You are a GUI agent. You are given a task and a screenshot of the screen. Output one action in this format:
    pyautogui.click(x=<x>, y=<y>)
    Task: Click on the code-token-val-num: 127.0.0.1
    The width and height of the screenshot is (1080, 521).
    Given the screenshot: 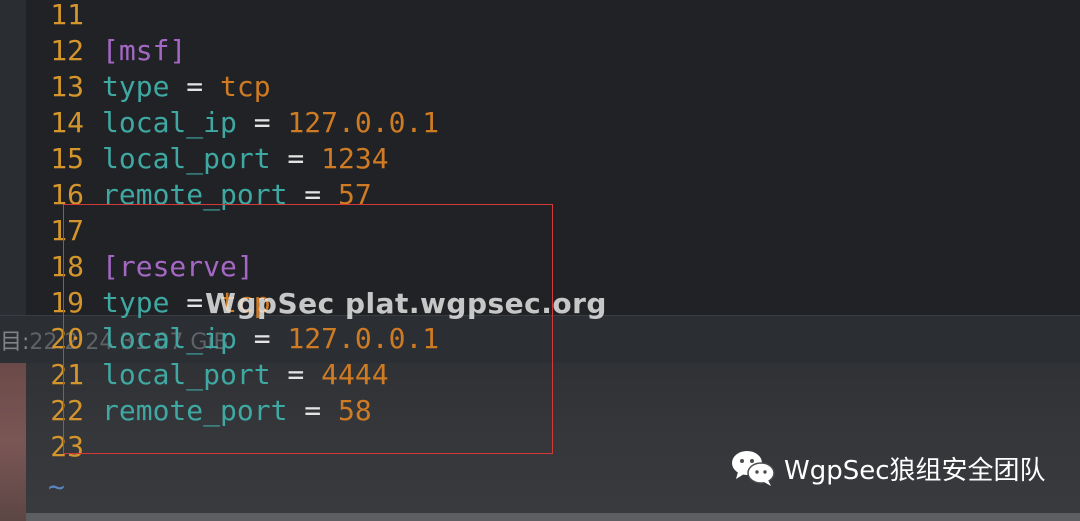 What is the action you would take?
    pyautogui.click(x=363, y=122)
    